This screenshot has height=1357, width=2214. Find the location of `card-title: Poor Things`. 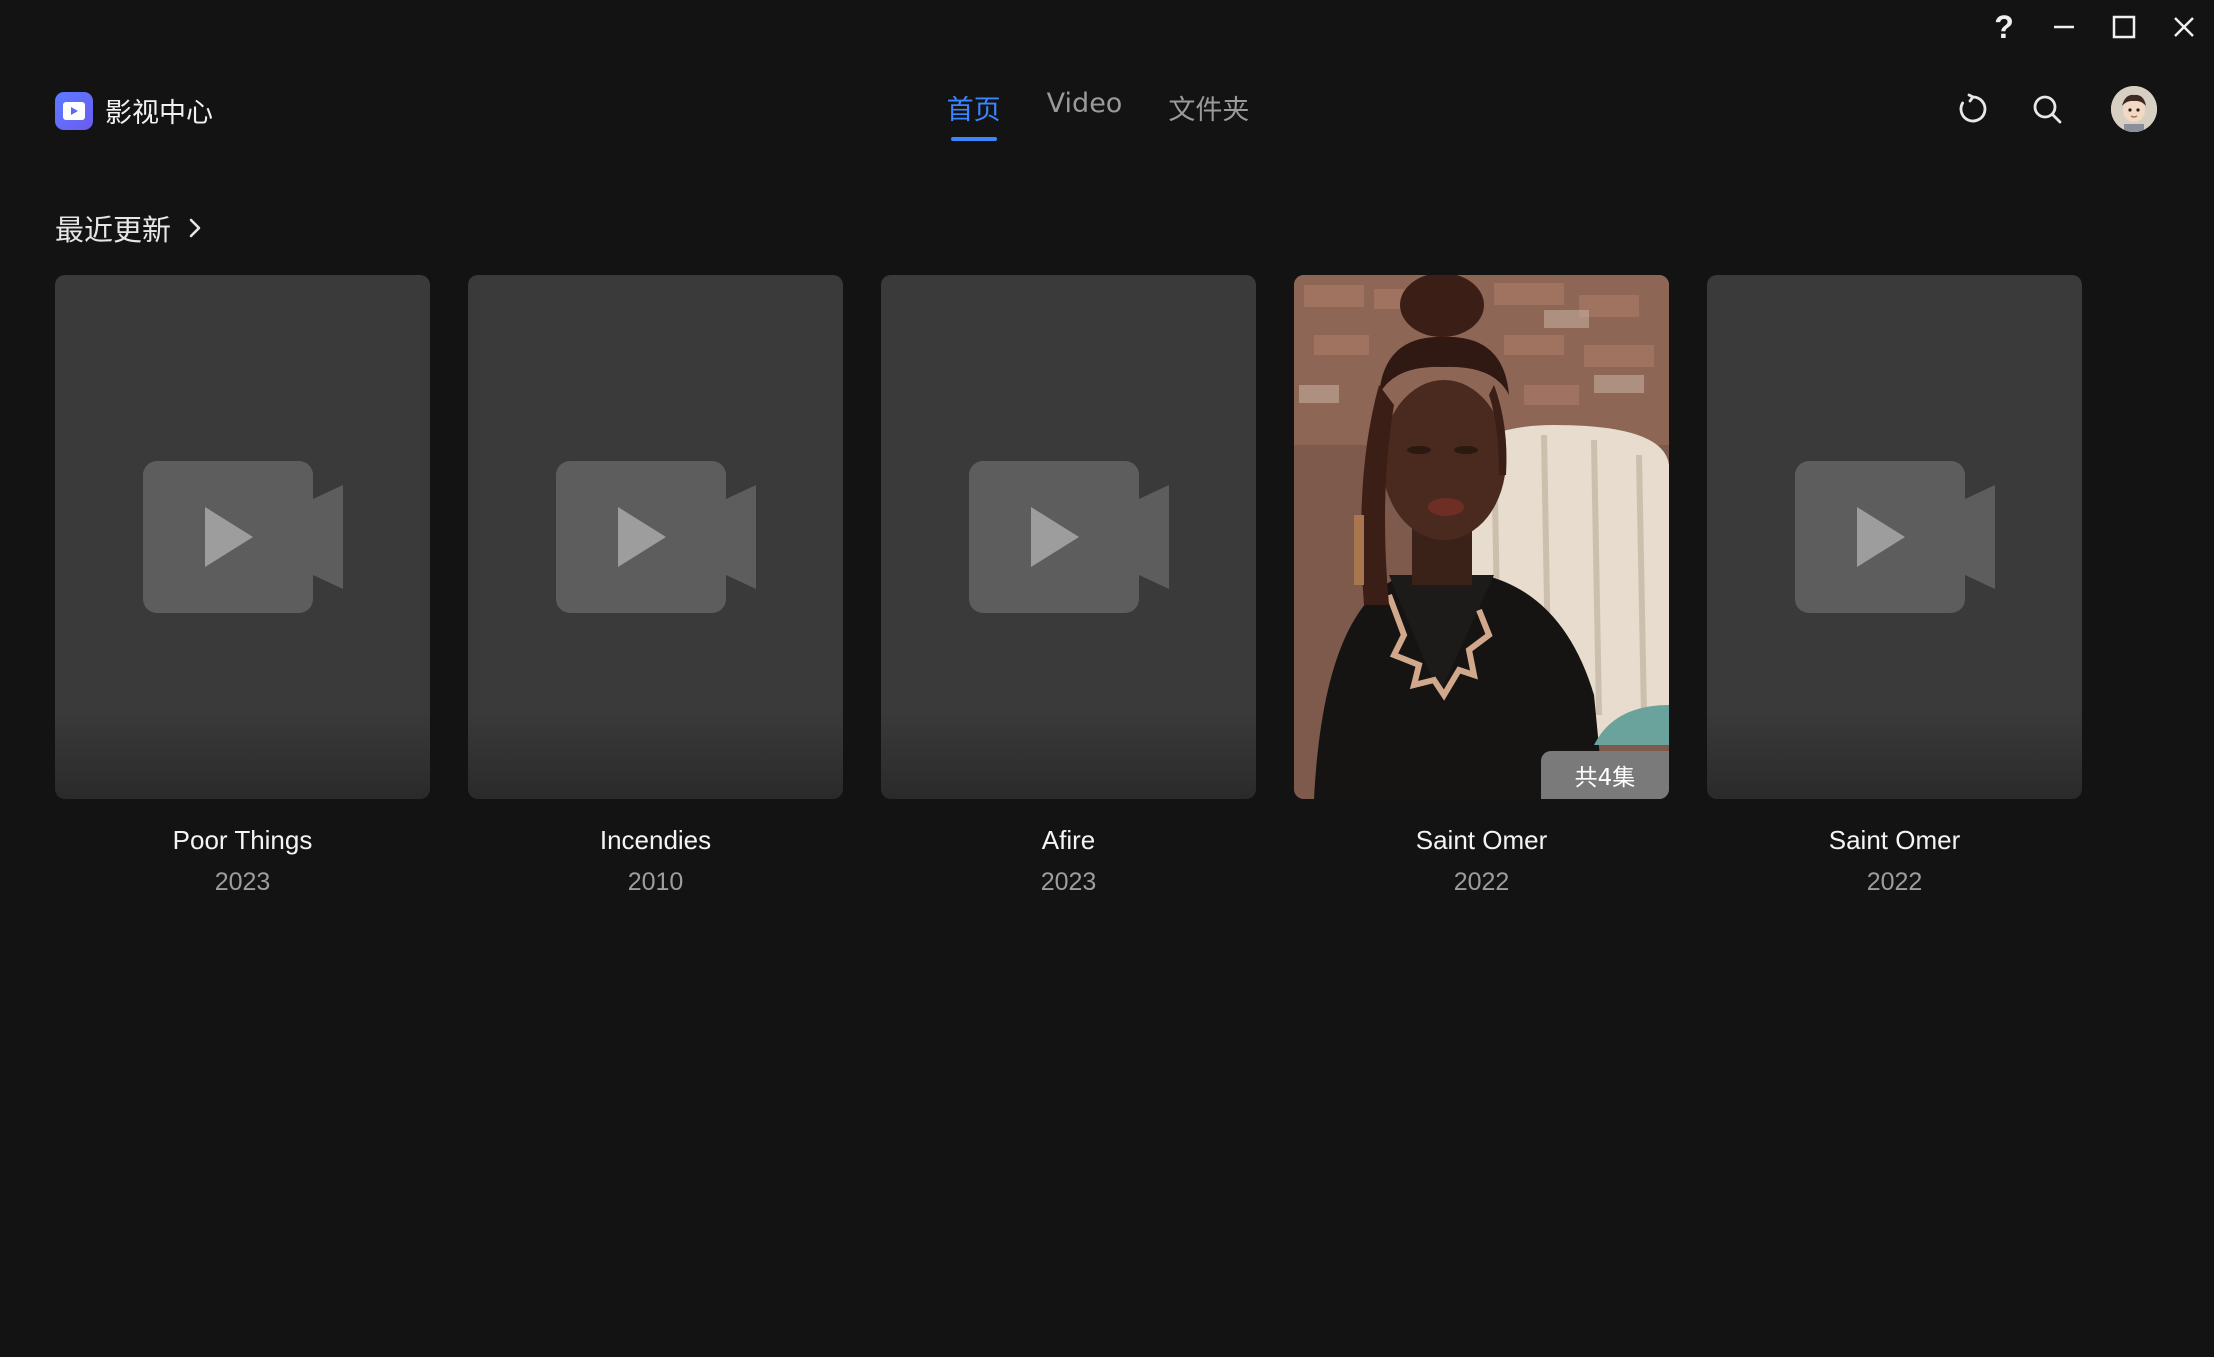

card-title: Poor Things is located at coordinates (242, 840).